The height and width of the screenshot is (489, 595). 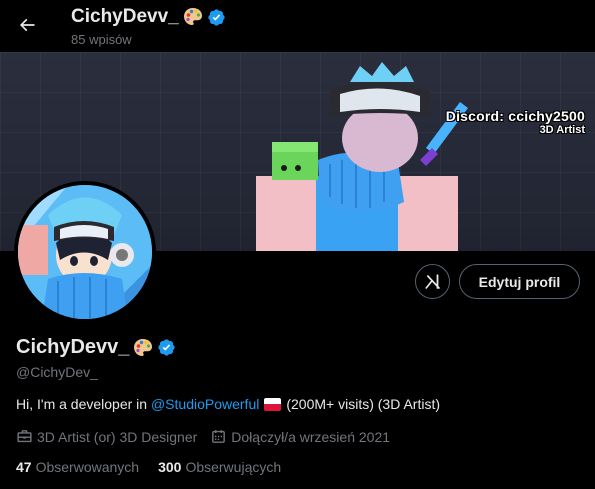 What do you see at coordinates (515, 116) in the screenshot?
I see `banner-discord-text: Discord: ccichy2500` at bounding box center [515, 116].